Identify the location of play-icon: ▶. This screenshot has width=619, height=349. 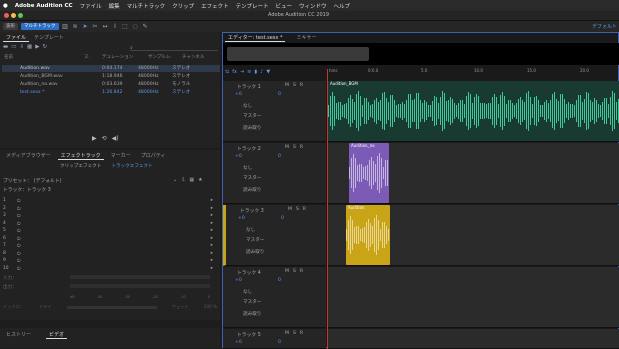
(94, 138).